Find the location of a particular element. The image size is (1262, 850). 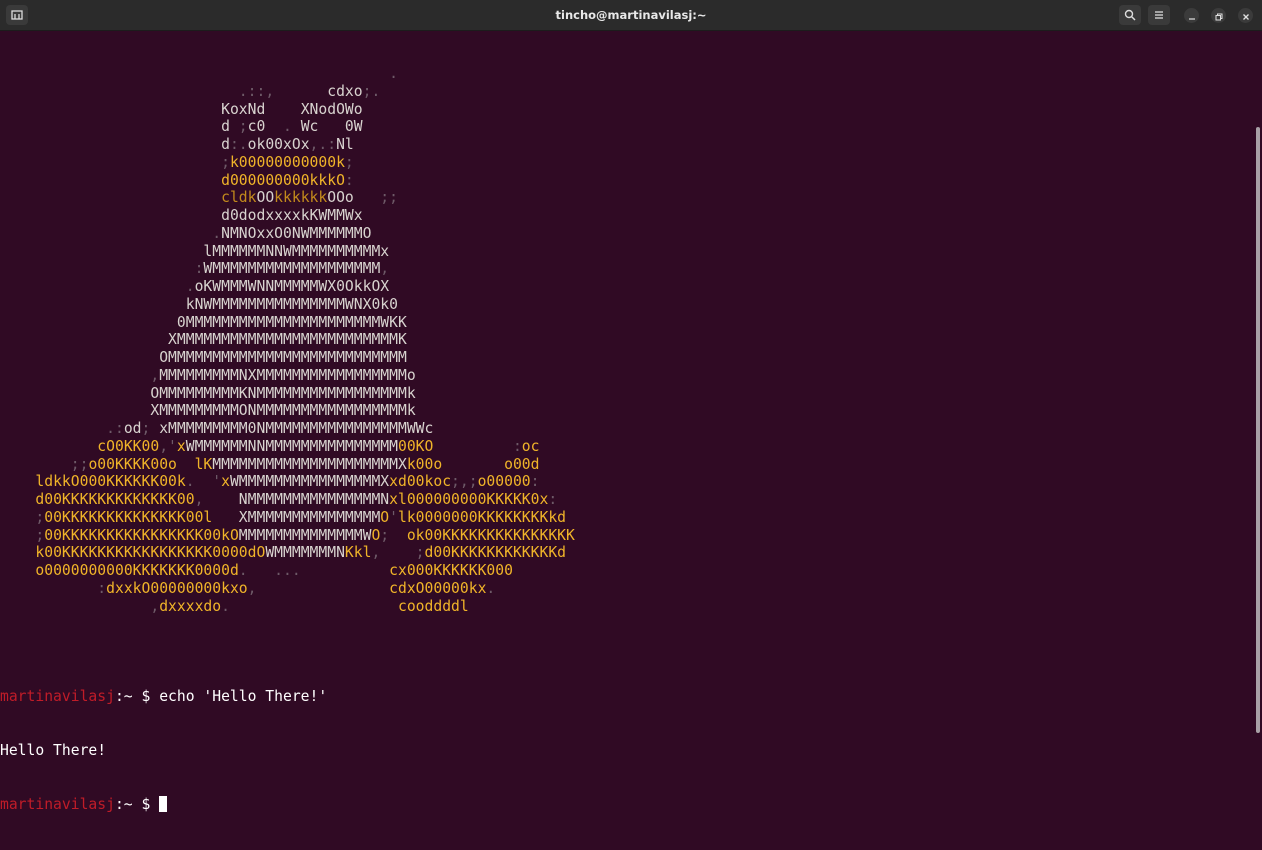

ascii-art-line: KoxNd XNodOWo is located at coordinates (292, 109).